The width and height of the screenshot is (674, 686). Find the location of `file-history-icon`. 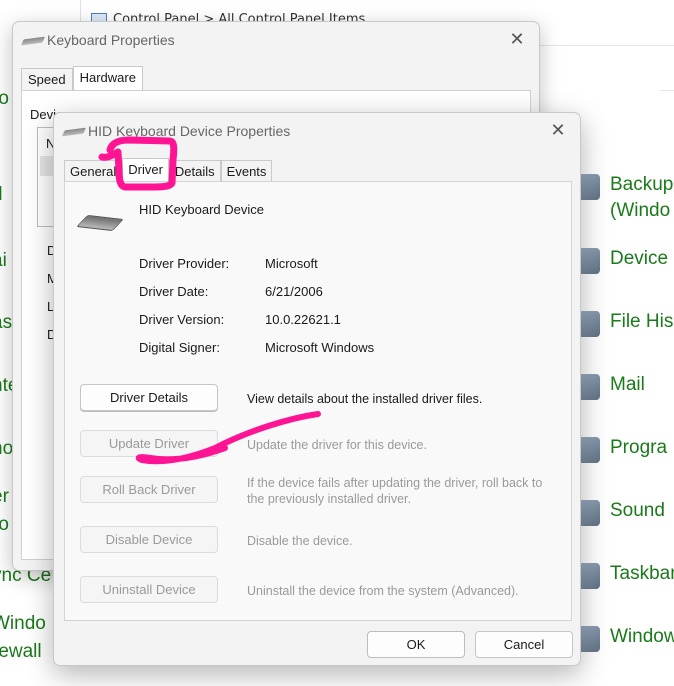

file-history-icon is located at coordinates (589, 324).